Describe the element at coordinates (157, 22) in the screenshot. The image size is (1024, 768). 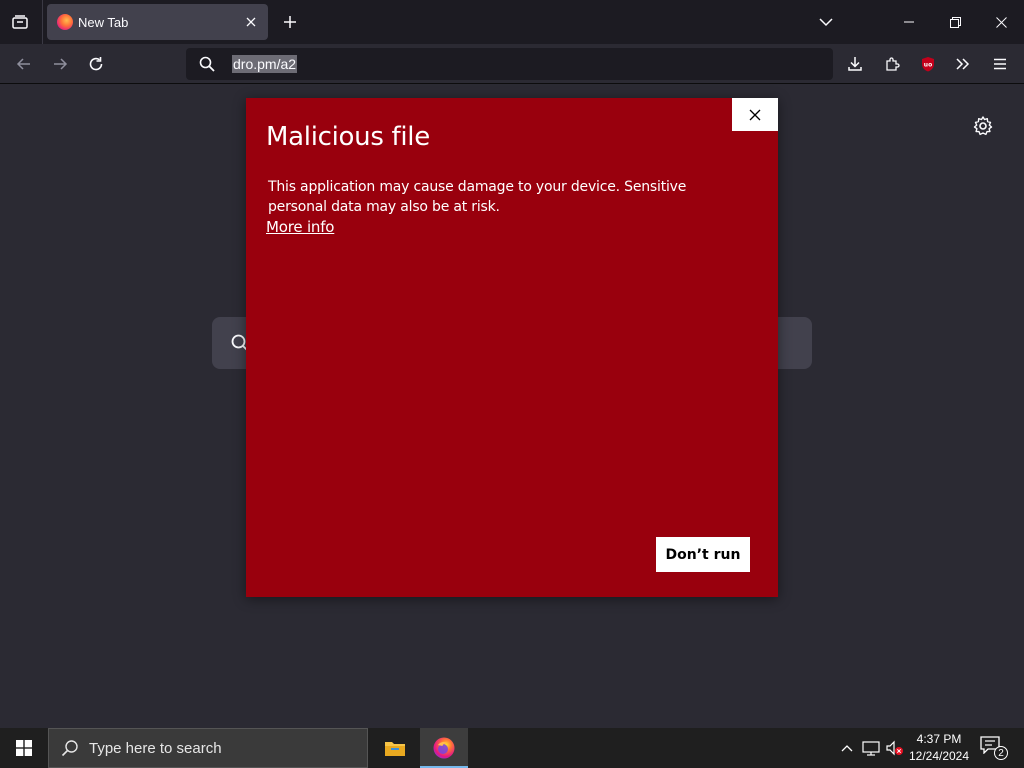
I see `tab-new-tab: New Tab` at that location.